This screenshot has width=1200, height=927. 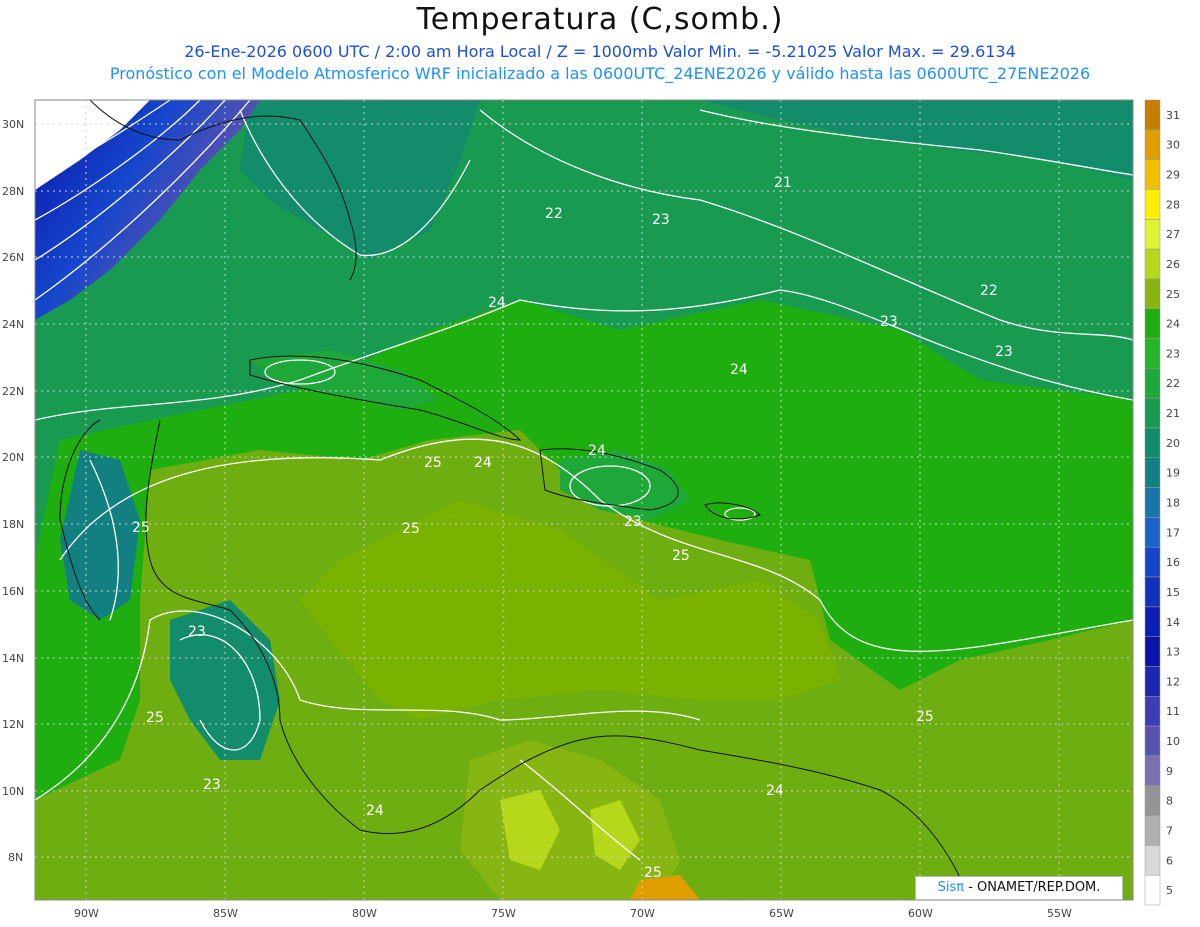 What do you see at coordinates (13, 391) in the screenshot?
I see `lat-label: 22N` at bounding box center [13, 391].